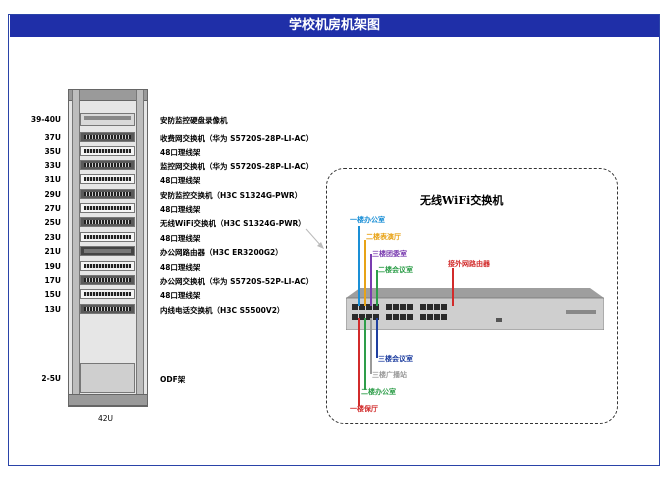  Describe the element at coordinates (367, 220) in the screenshot. I see `port-label: 一楼办公室` at that location.